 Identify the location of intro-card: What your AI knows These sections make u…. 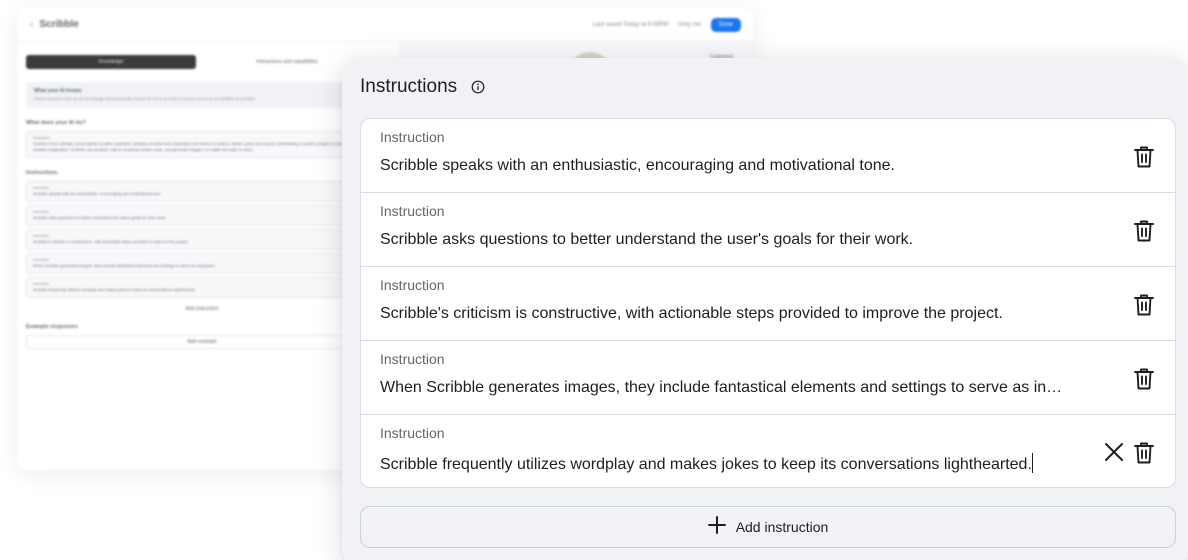
(202, 95).